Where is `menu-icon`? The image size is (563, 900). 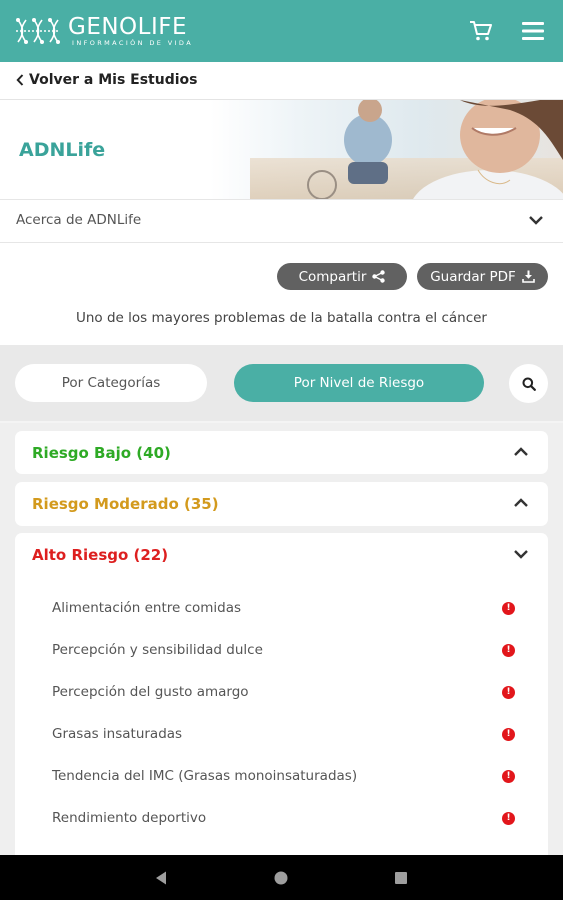 menu-icon is located at coordinates (533, 31).